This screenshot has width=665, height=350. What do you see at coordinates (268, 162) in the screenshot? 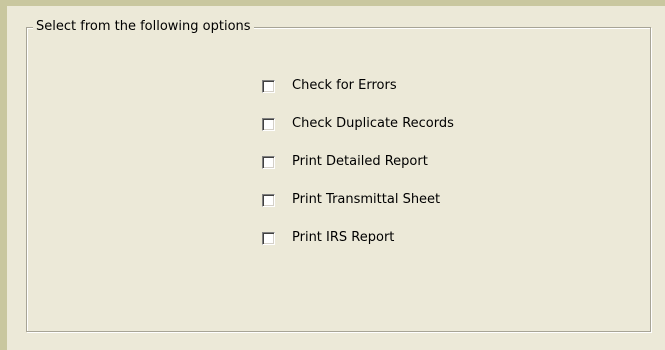
I see `print-detailed-report-checkbox` at bounding box center [268, 162].